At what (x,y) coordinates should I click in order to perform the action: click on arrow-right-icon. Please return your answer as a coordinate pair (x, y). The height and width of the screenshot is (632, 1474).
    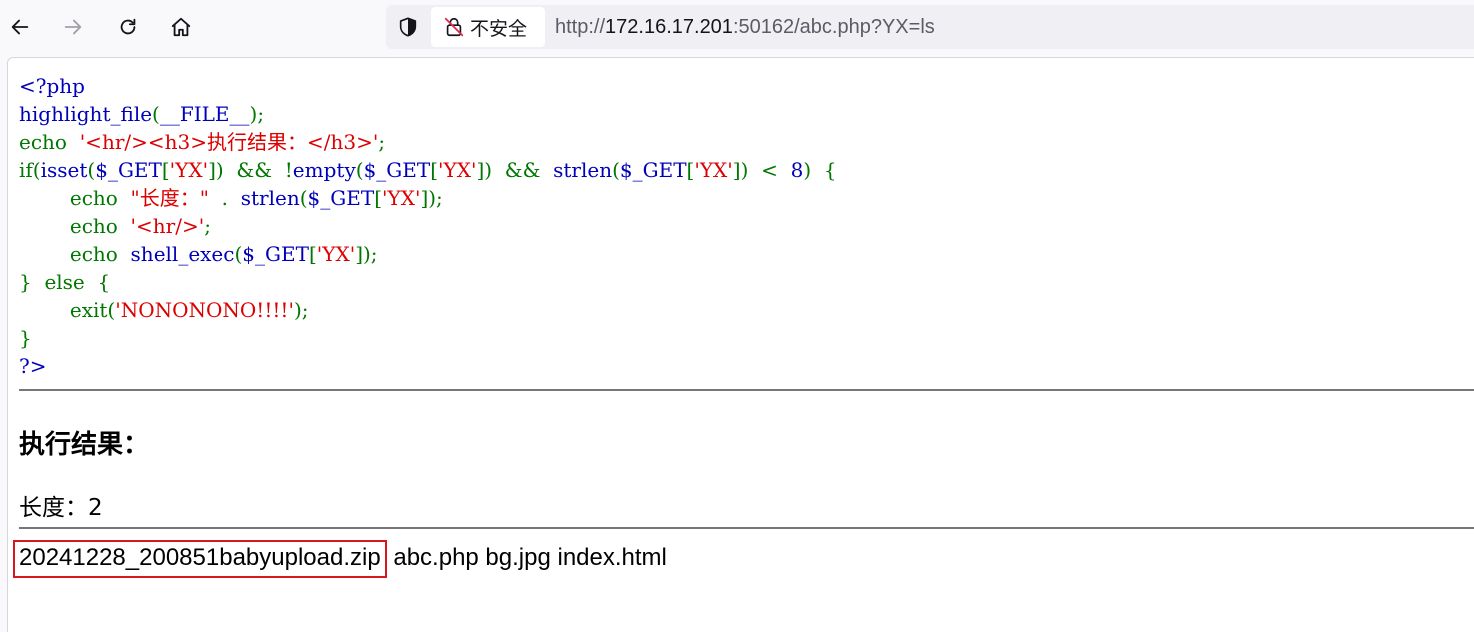
    Looking at the image, I should click on (73, 27).